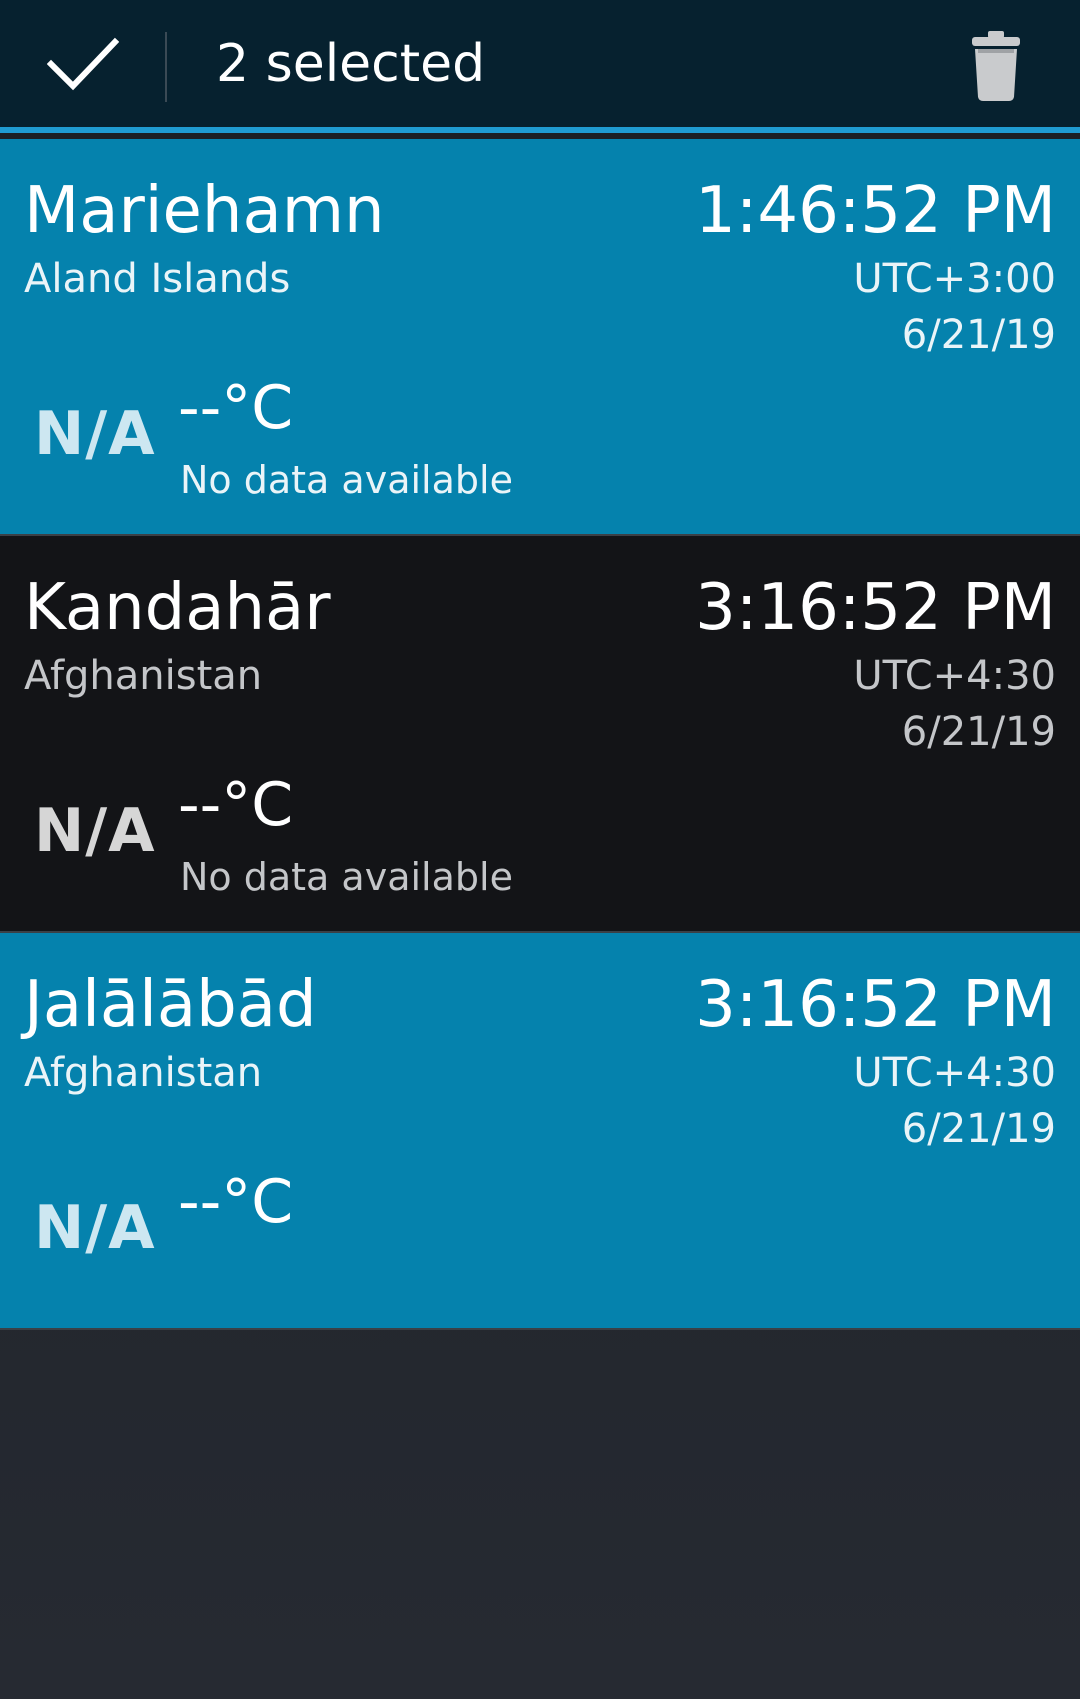 This screenshot has width=1080, height=1699. Describe the element at coordinates (177, 608) in the screenshot. I see `city-name: Kandahār` at that location.